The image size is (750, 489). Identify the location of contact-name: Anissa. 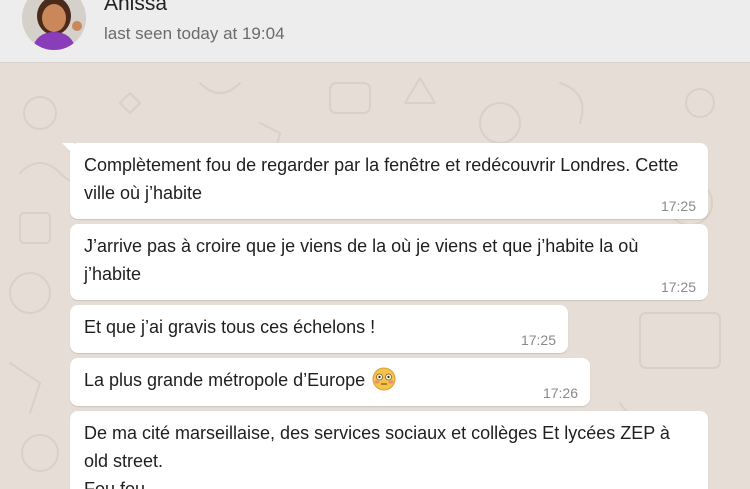
(135, 8).